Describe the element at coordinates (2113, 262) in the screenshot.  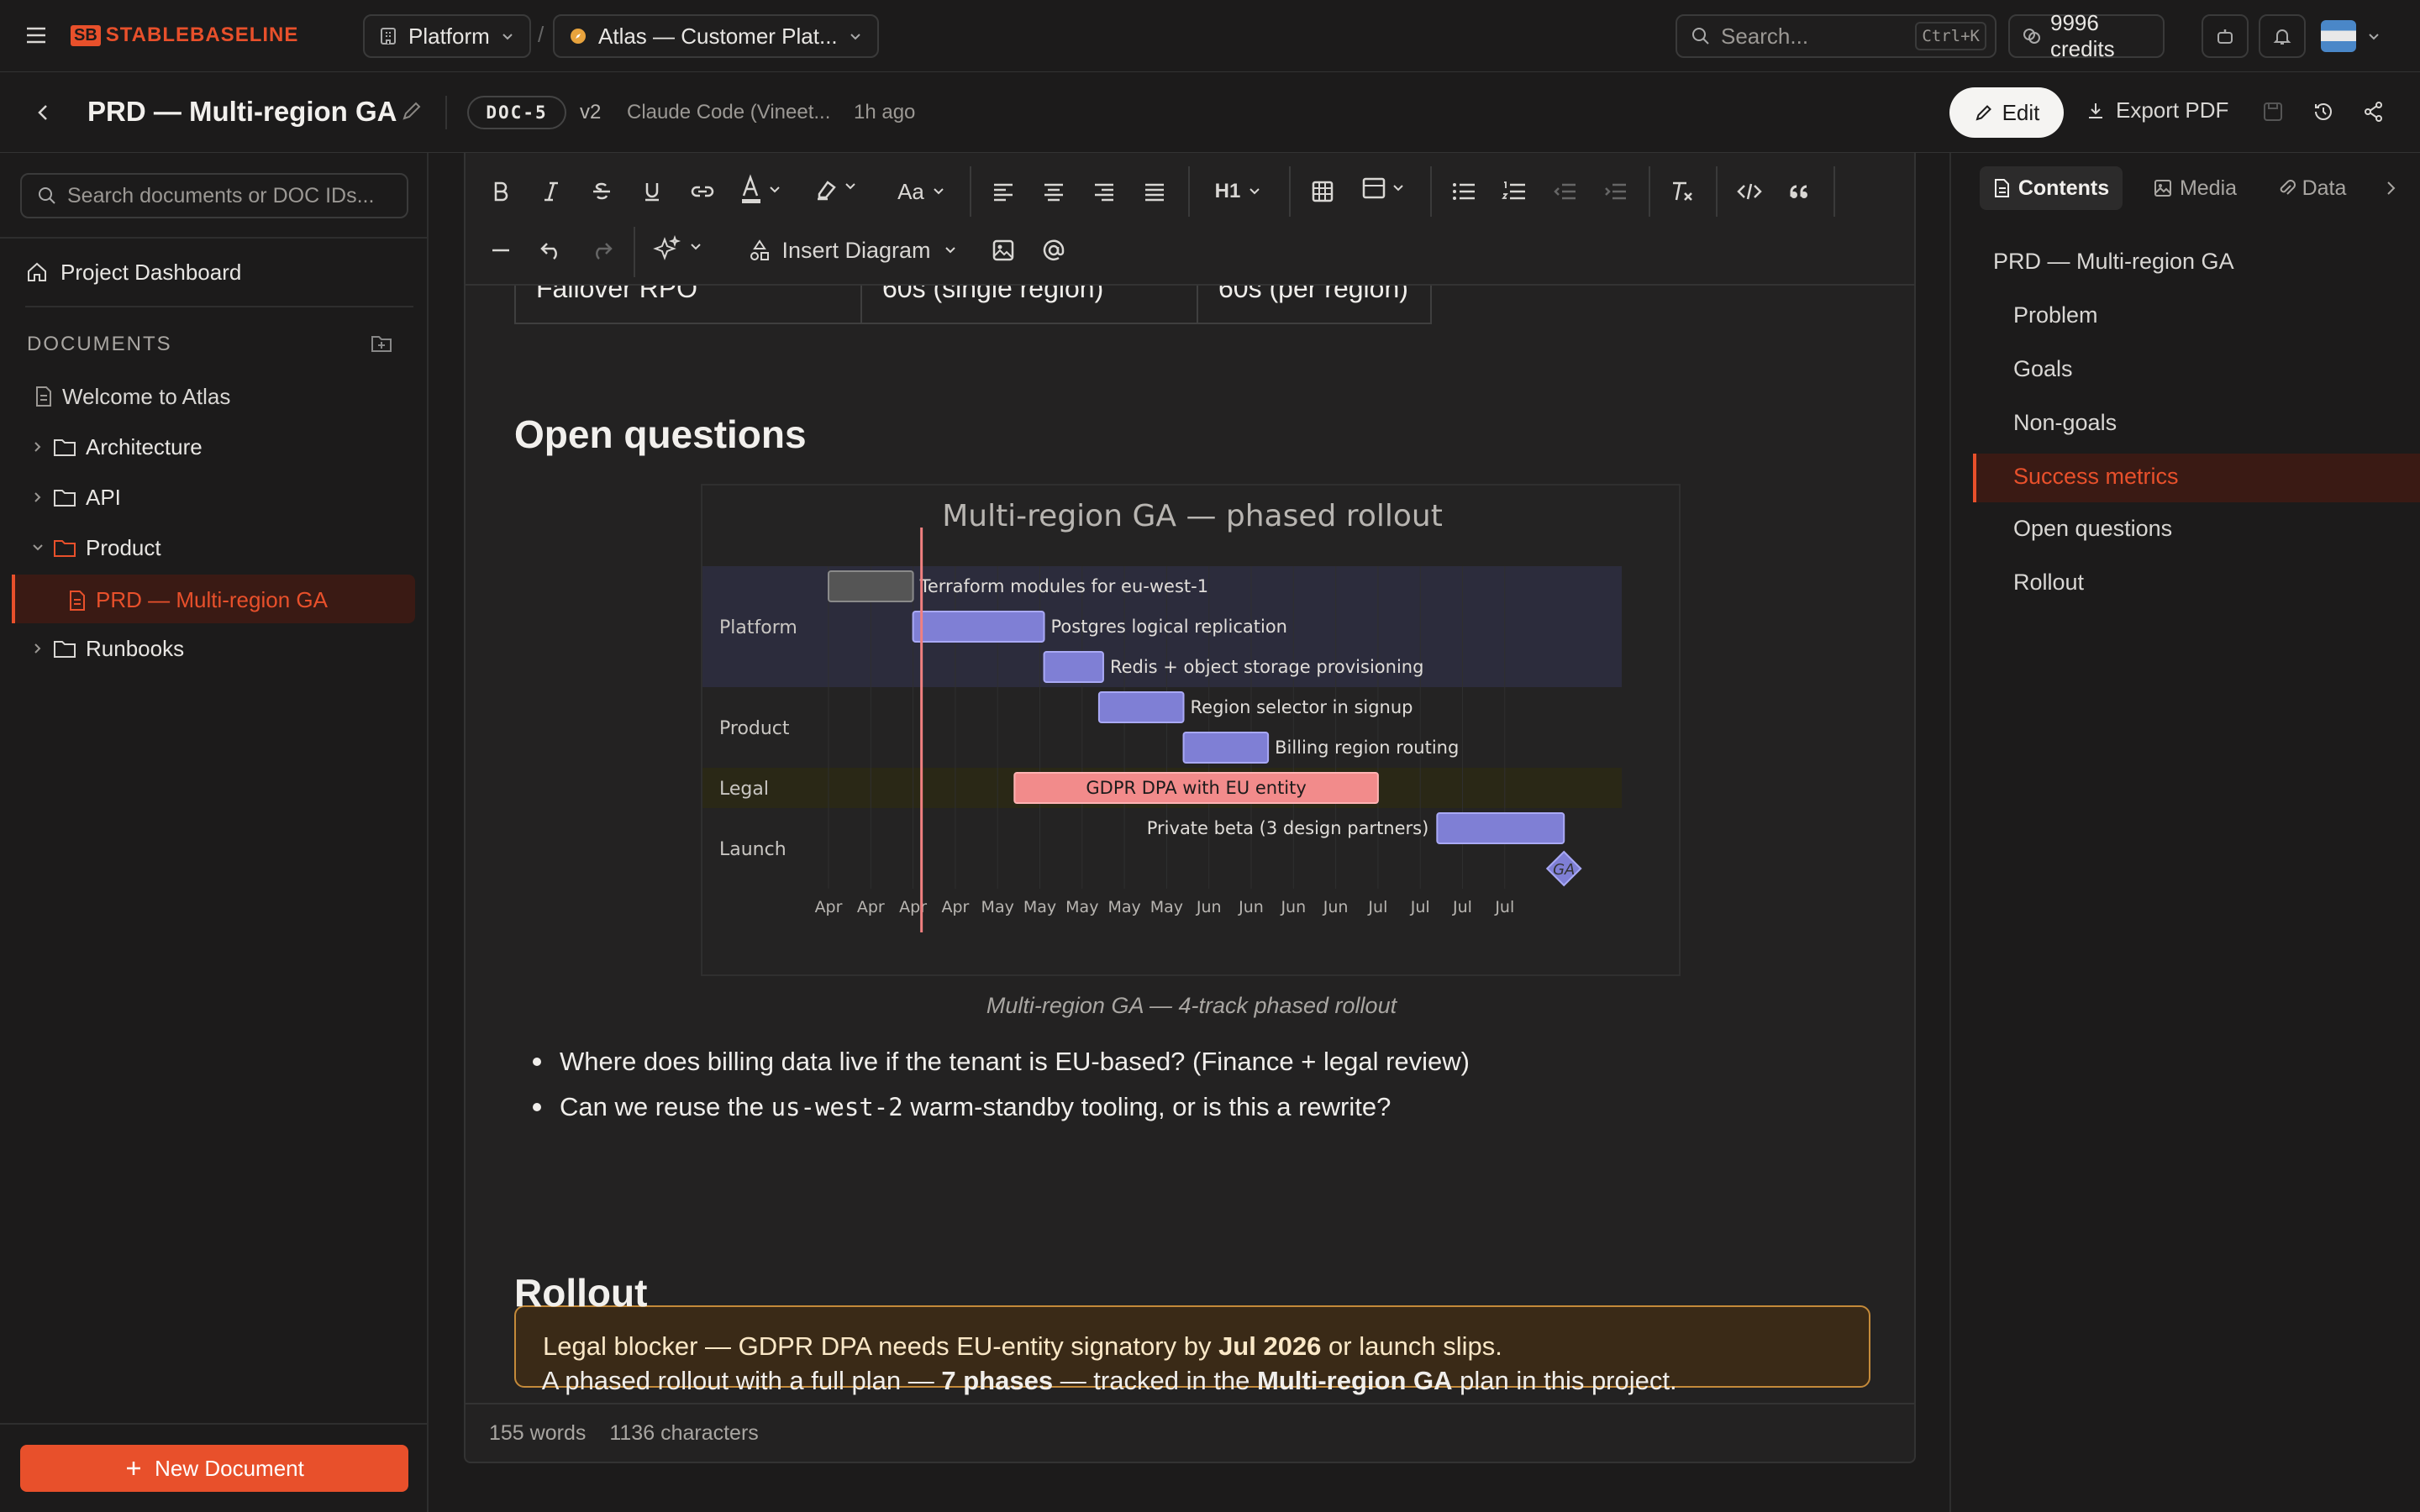
I see `toc-item: PRD — Multi-region GA` at that location.